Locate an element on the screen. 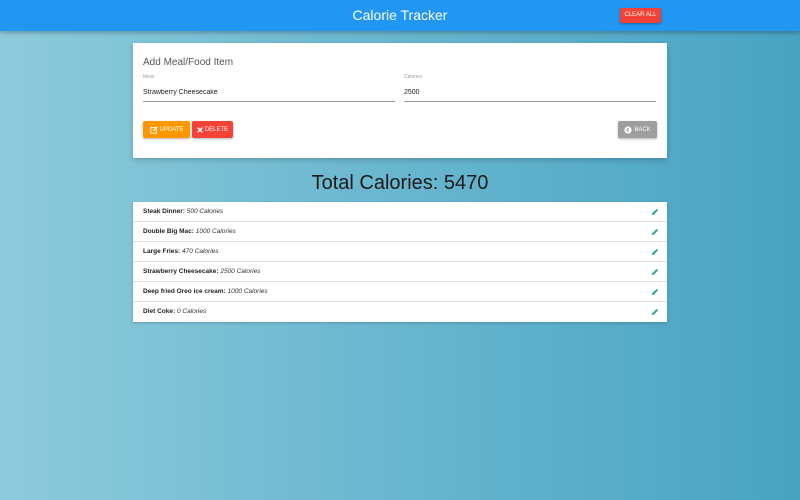  list-item: Steak Dinner: 500 Calories is located at coordinates (400, 212).